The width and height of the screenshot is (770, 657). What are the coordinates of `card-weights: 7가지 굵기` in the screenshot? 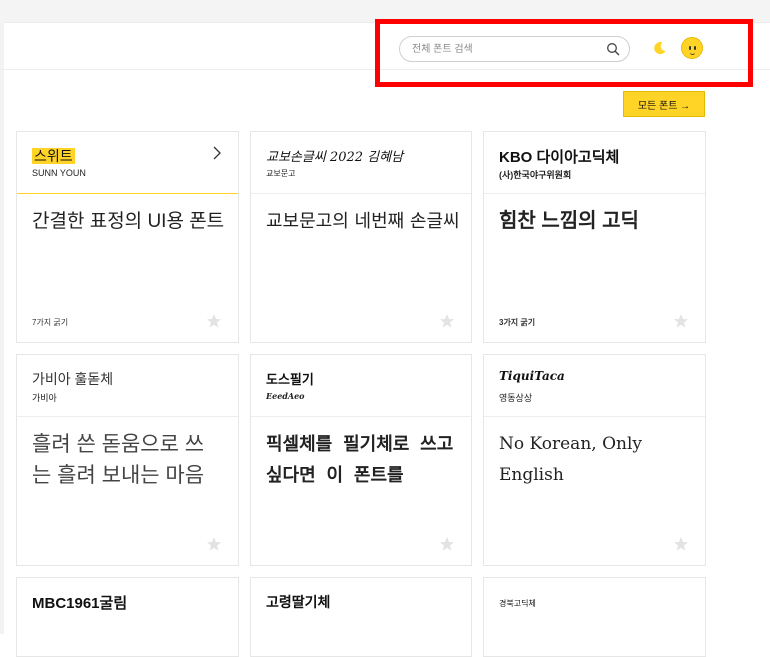 It's located at (50, 322).